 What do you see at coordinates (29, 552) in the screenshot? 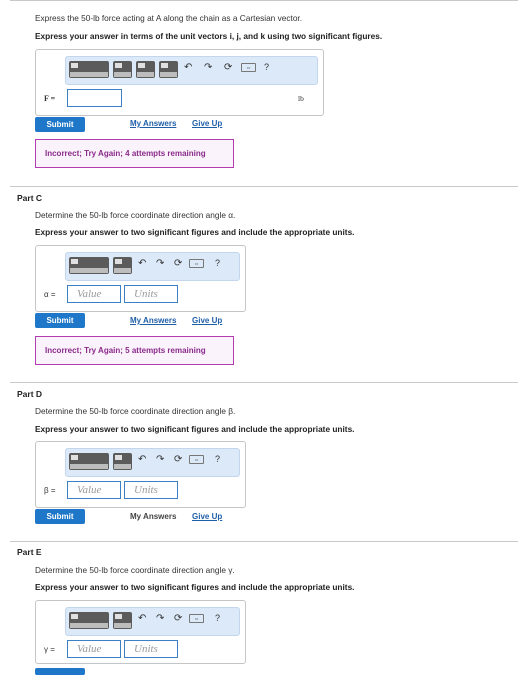
I see `partE-title: Part E` at bounding box center [29, 552].